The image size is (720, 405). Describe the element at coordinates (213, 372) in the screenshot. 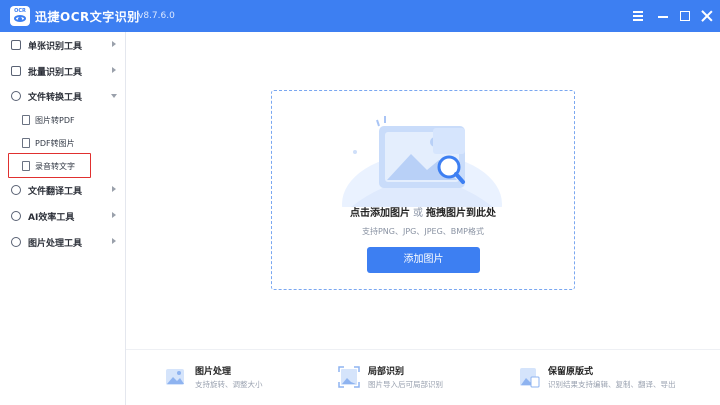

I see `feature-title: 图片处理` at that location.